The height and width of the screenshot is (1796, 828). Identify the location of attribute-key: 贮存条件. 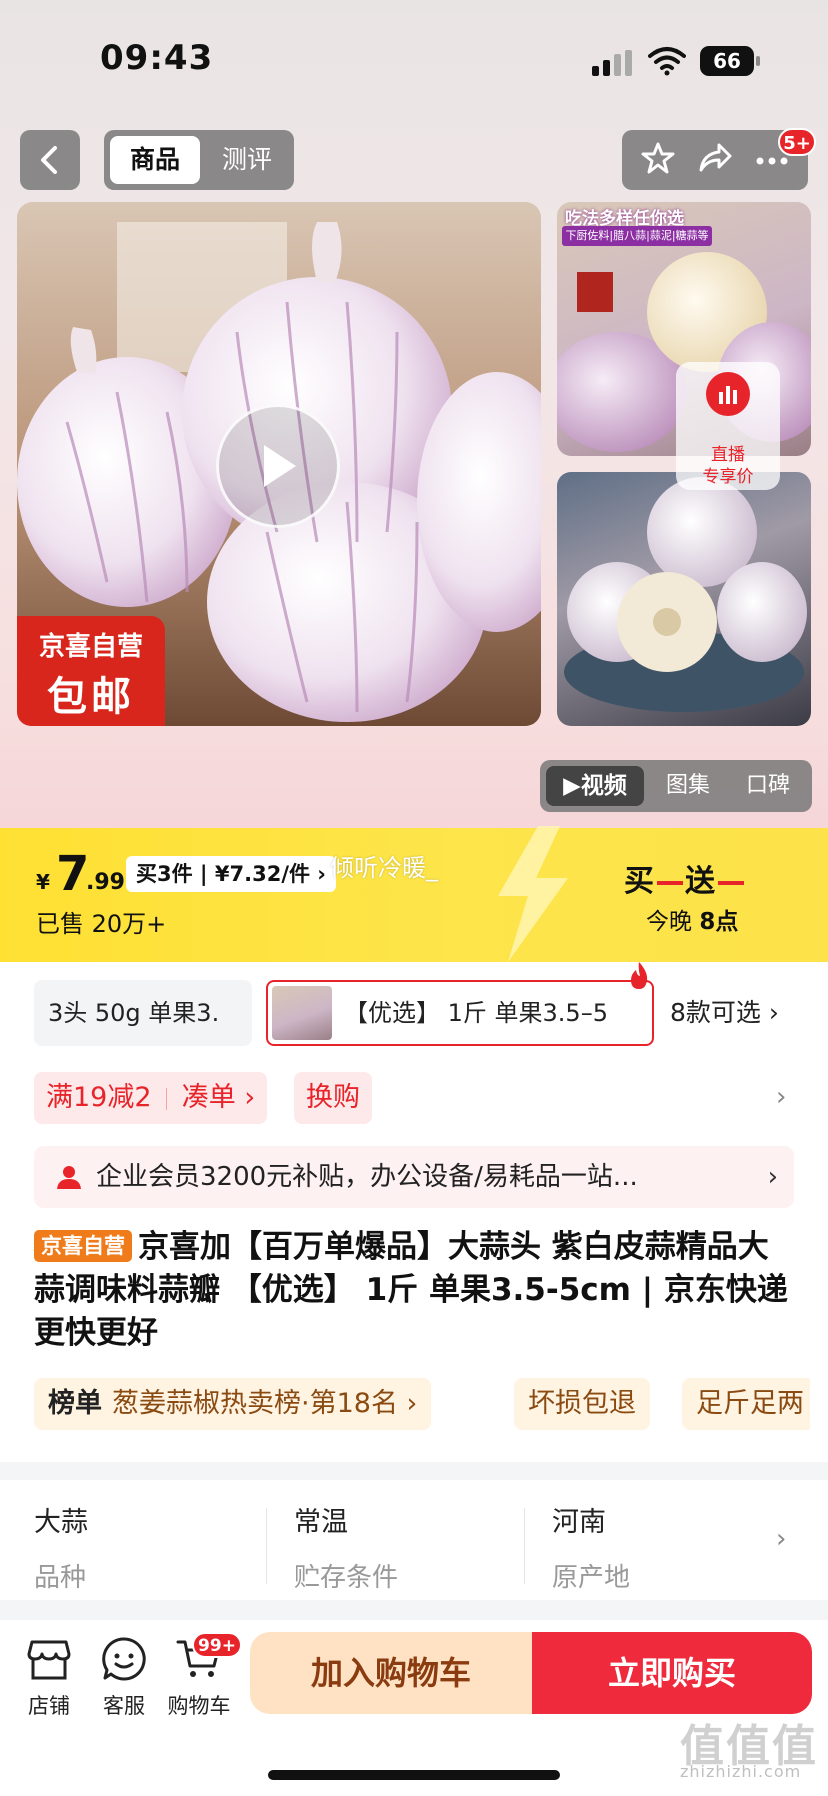
(346, 1578).